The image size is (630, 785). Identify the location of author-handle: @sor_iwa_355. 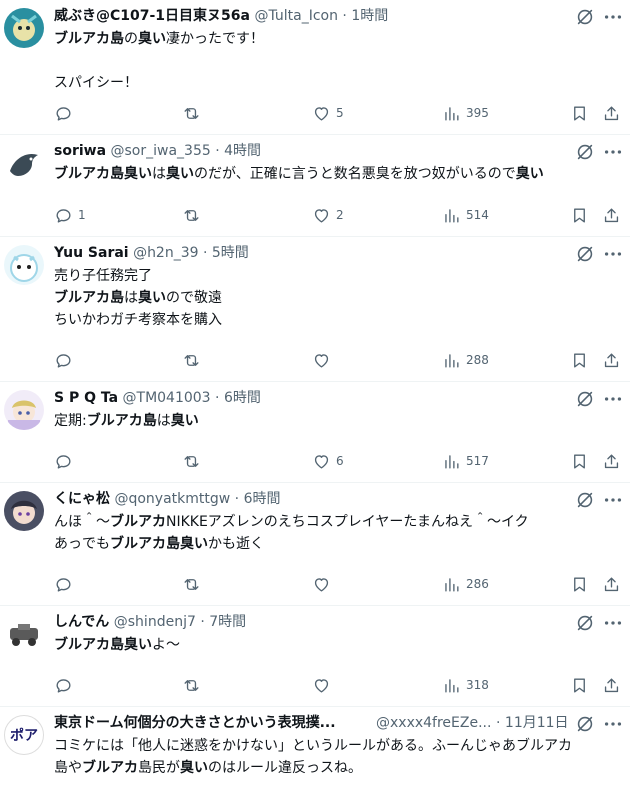
(161, 151).